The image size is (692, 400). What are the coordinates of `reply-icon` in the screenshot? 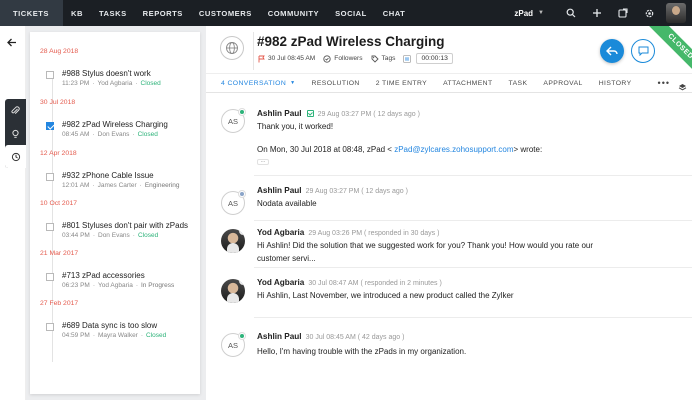 It's located at (612, 51).